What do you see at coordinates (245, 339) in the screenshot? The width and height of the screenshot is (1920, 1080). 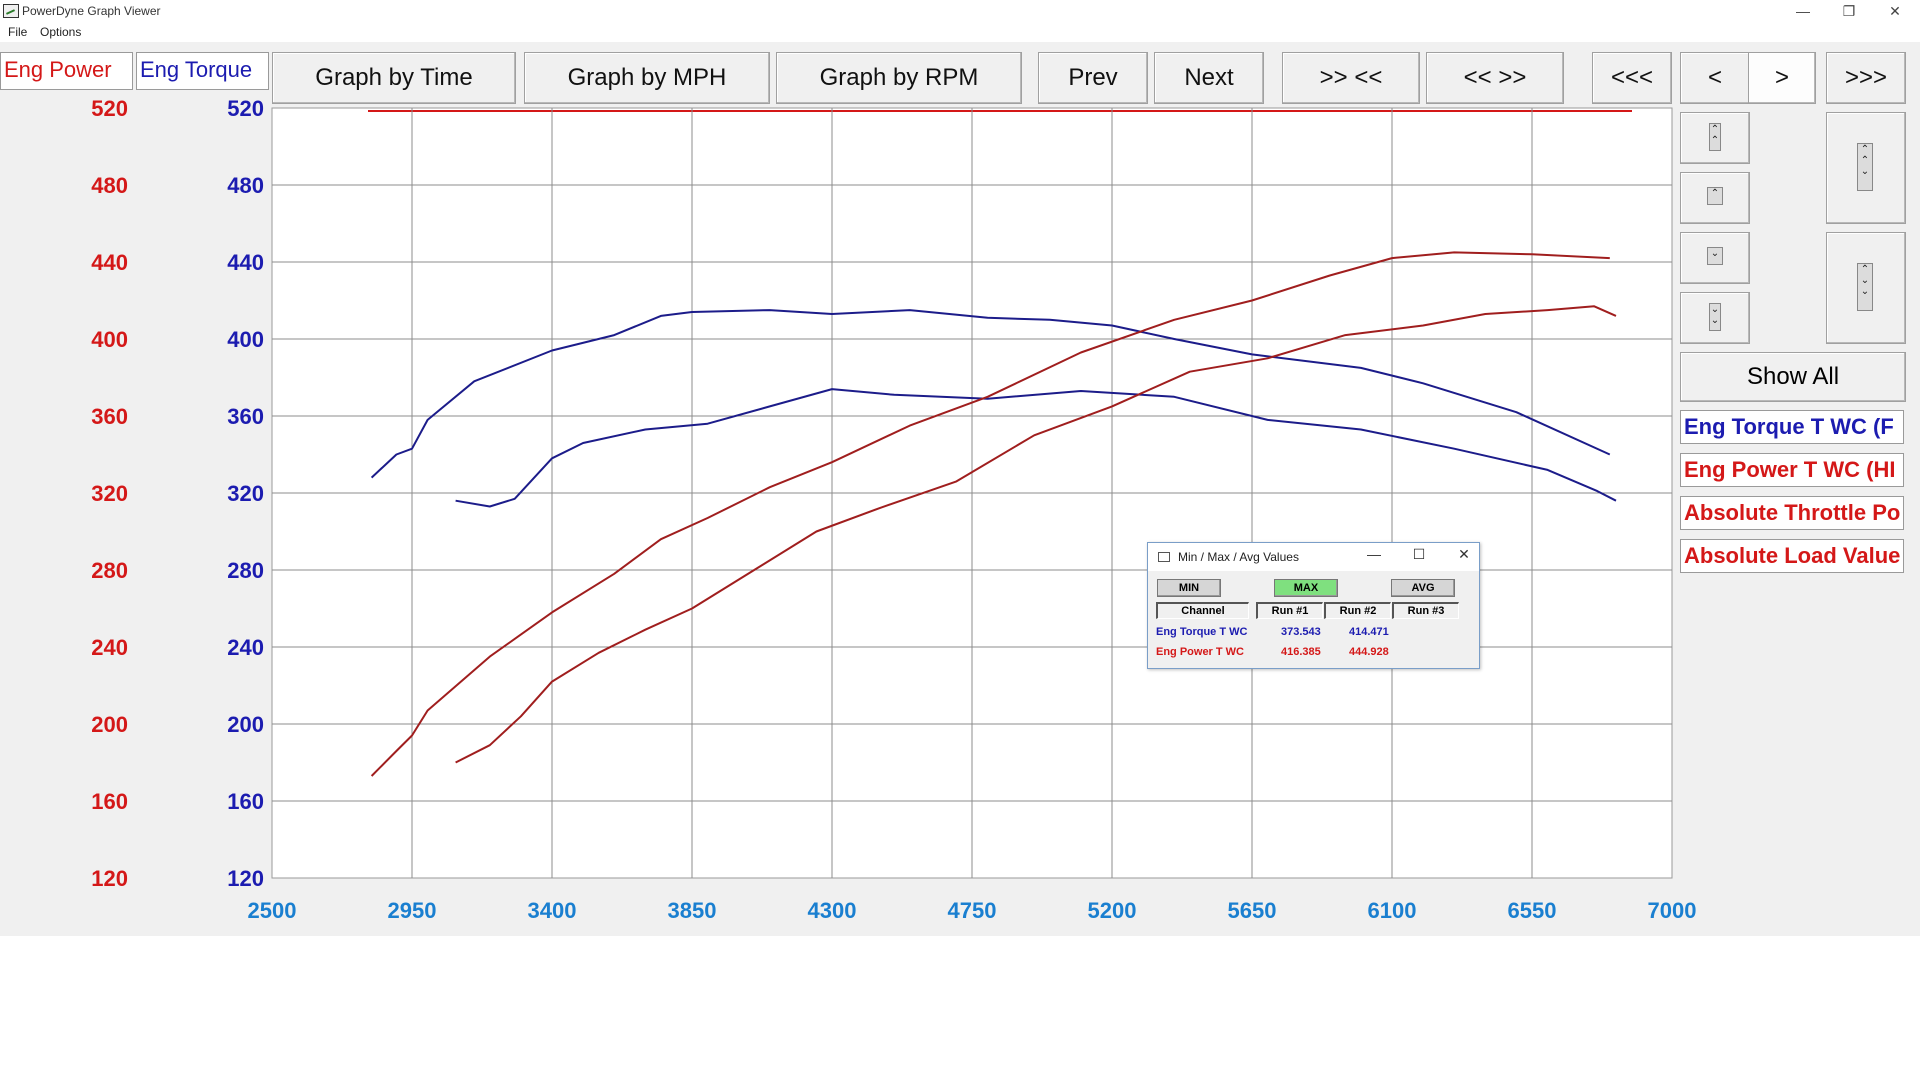 I see `torque-axis-tick-label: 400` at bounding box center [245, 339].